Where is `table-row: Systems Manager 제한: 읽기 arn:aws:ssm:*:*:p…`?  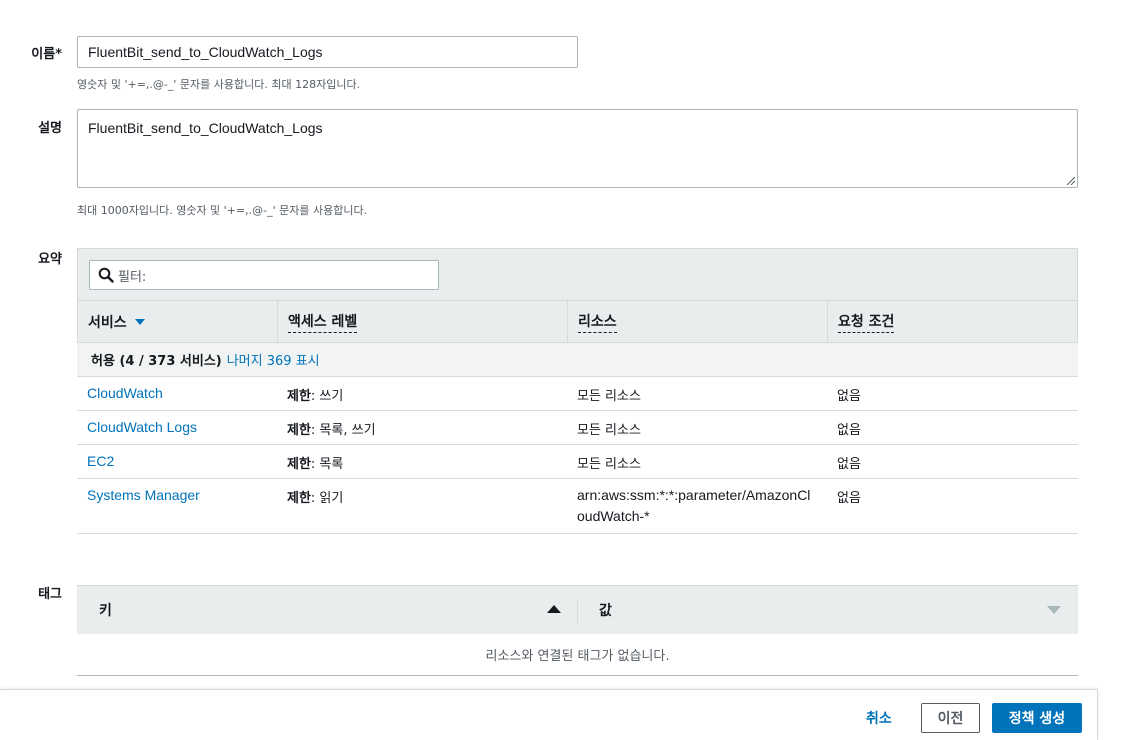
table-row: Systems Manager 제한: 읽기 arn:aws:ssm:*:*:p… is located at coordinates (577, 506).